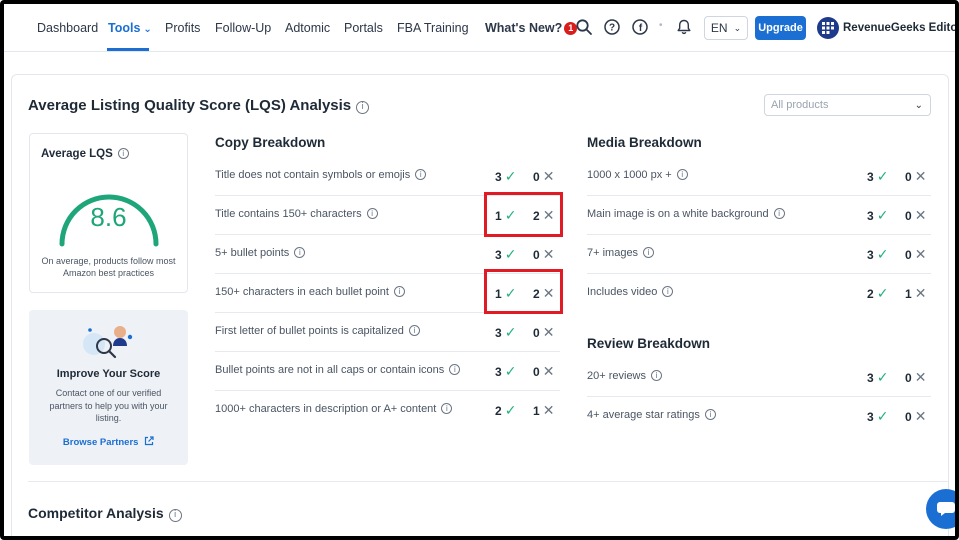 The image size is (959, 540). What do you see at coordinates (686, 214) in the screenshot?
I see `criterion-label: Main image is on a white background i` at bounding box center [686, 214].